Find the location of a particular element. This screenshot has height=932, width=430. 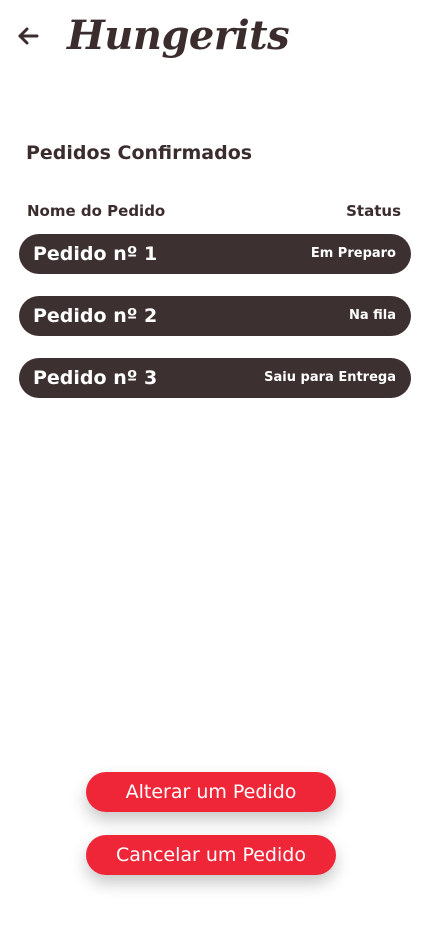

back-button is located at coordinates (28, 36).